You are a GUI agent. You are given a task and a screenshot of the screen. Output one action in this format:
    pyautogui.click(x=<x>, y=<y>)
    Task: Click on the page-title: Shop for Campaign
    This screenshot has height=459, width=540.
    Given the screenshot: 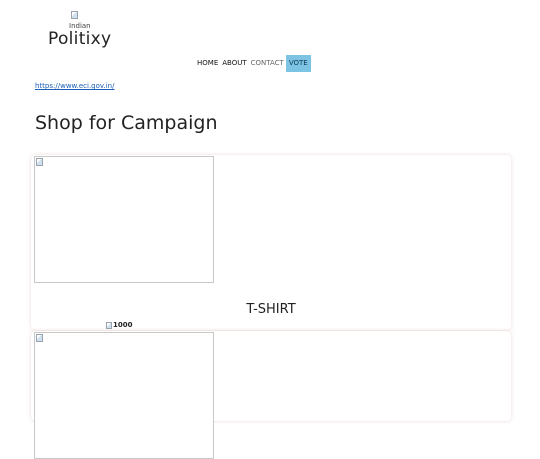 What is the action you would take?
    pyautogui.click(x=126, y=123)
    